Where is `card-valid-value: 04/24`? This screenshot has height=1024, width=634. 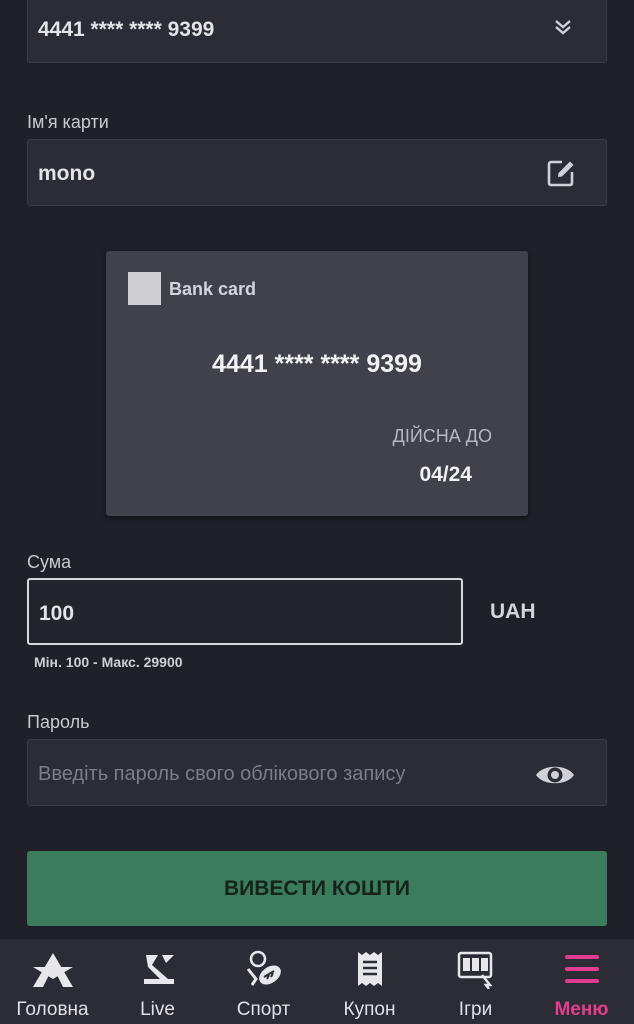
card-valid-value: 04/24 is located at coordinates (445, 474).